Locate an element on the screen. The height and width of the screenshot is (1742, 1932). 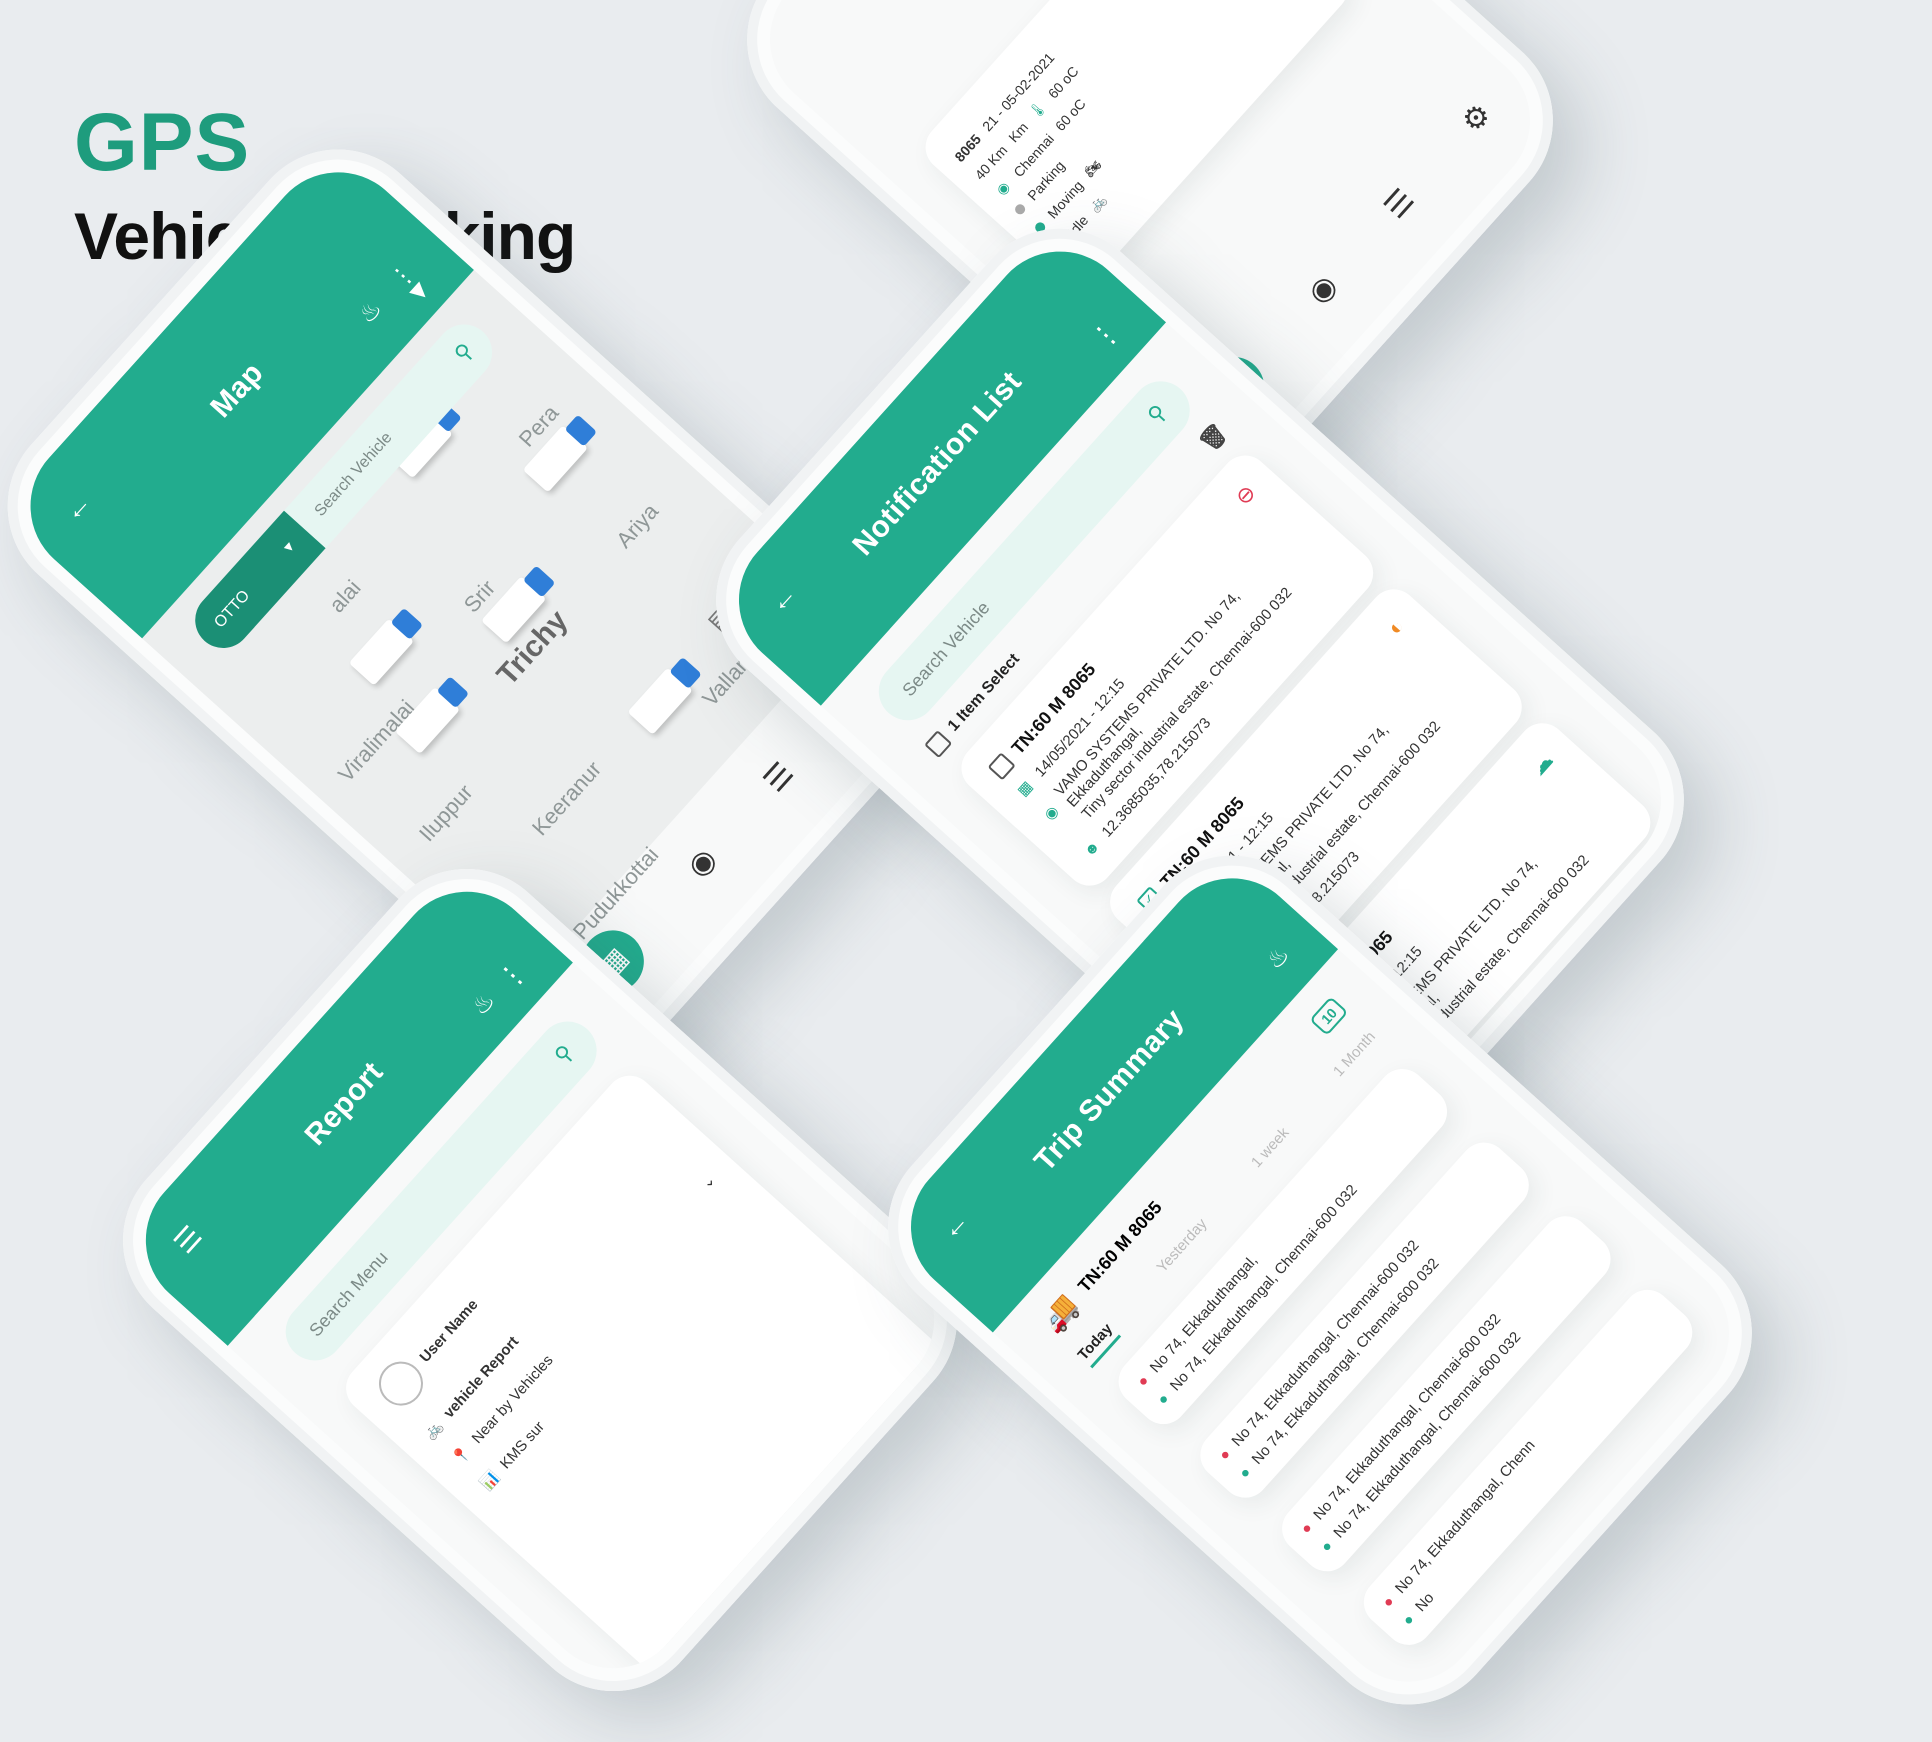
status-km: Km is located at coordinates (1017, 132).